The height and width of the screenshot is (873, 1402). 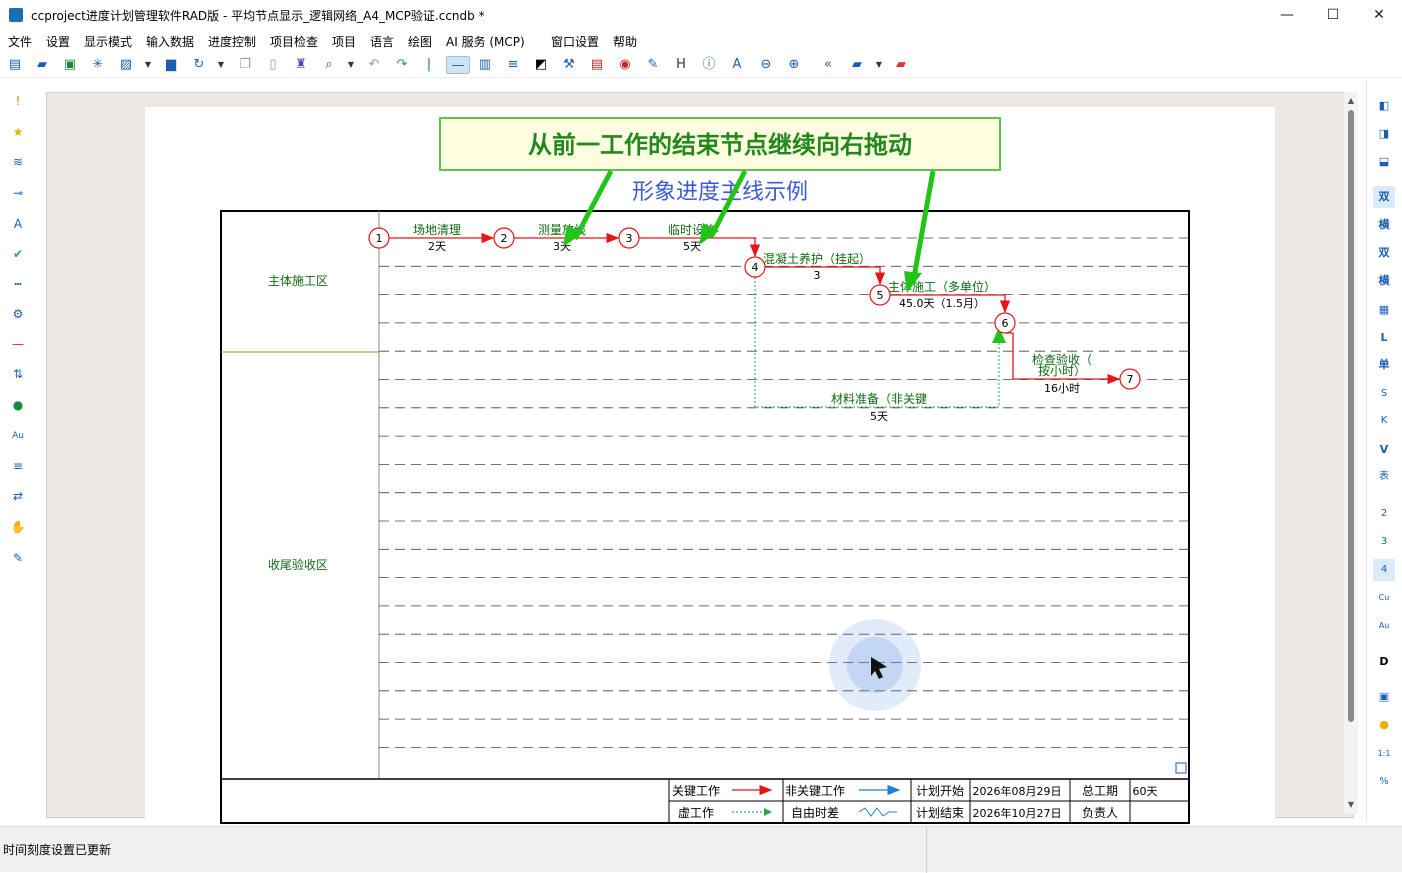 What do you see at coordinates (653, 65) in the screenshot?
I see `edit-icon: ✎` at bounding box center [653, 65].